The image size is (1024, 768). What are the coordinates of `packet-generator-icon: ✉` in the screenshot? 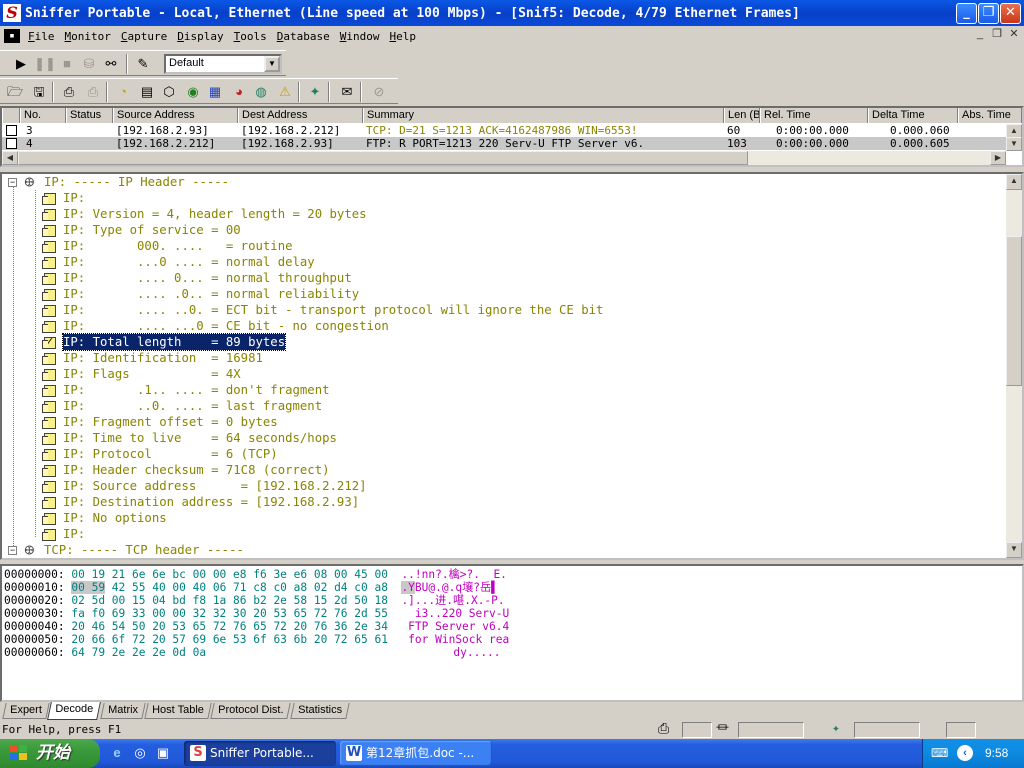 It's located at (347, 92).